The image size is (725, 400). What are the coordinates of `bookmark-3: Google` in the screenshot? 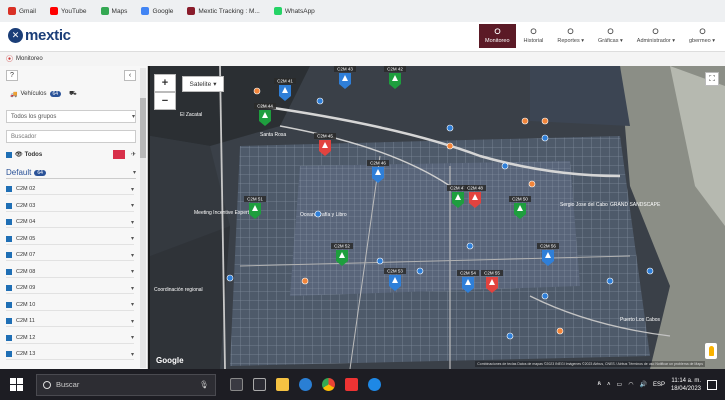 It's located at (157, 11).